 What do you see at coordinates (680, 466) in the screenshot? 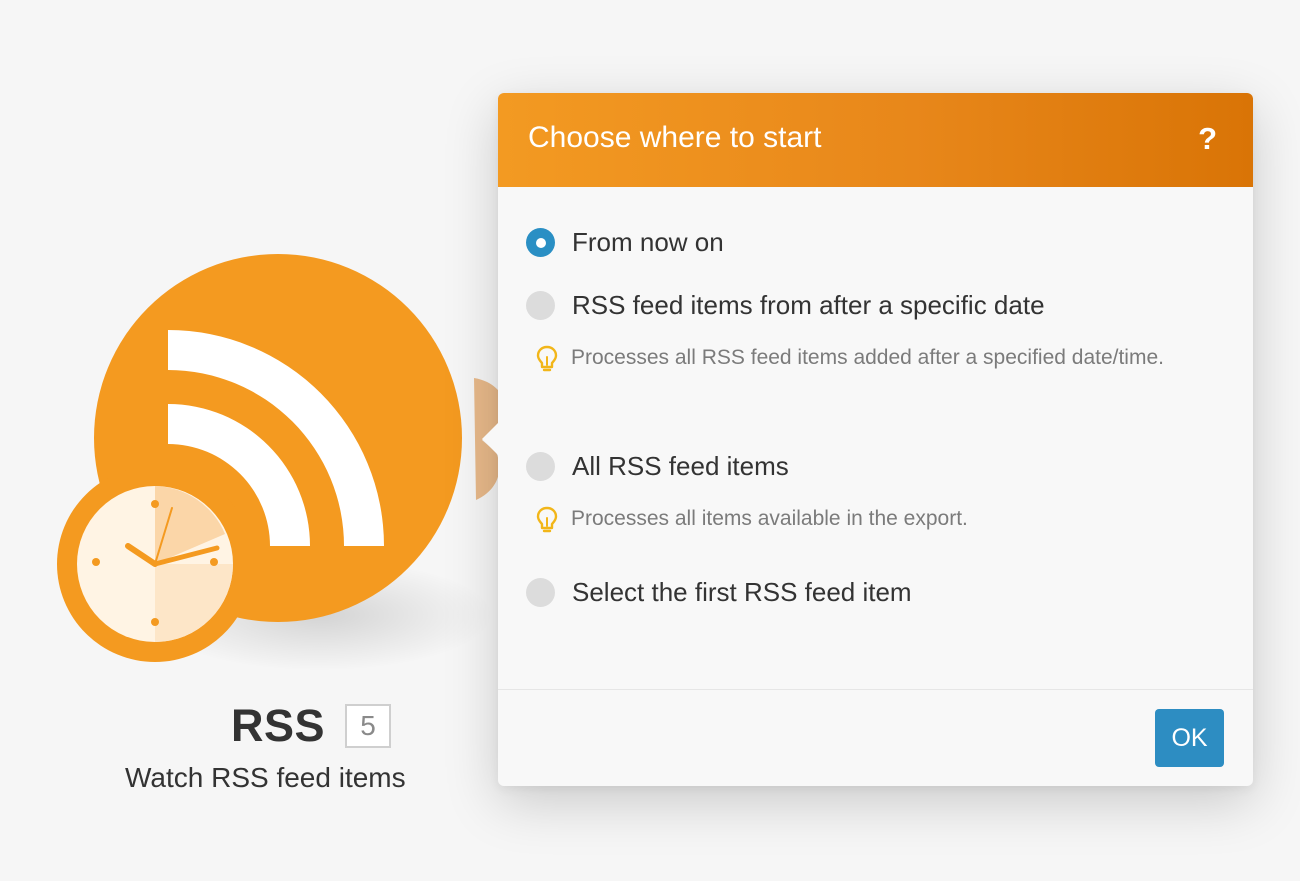
I see `option-label: All RSS feed items` at bounding box center [680, 466].